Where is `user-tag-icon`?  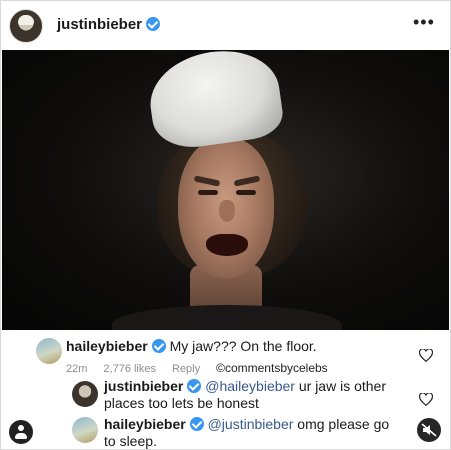 user-tag-icon is located at coordinates (21, 432).